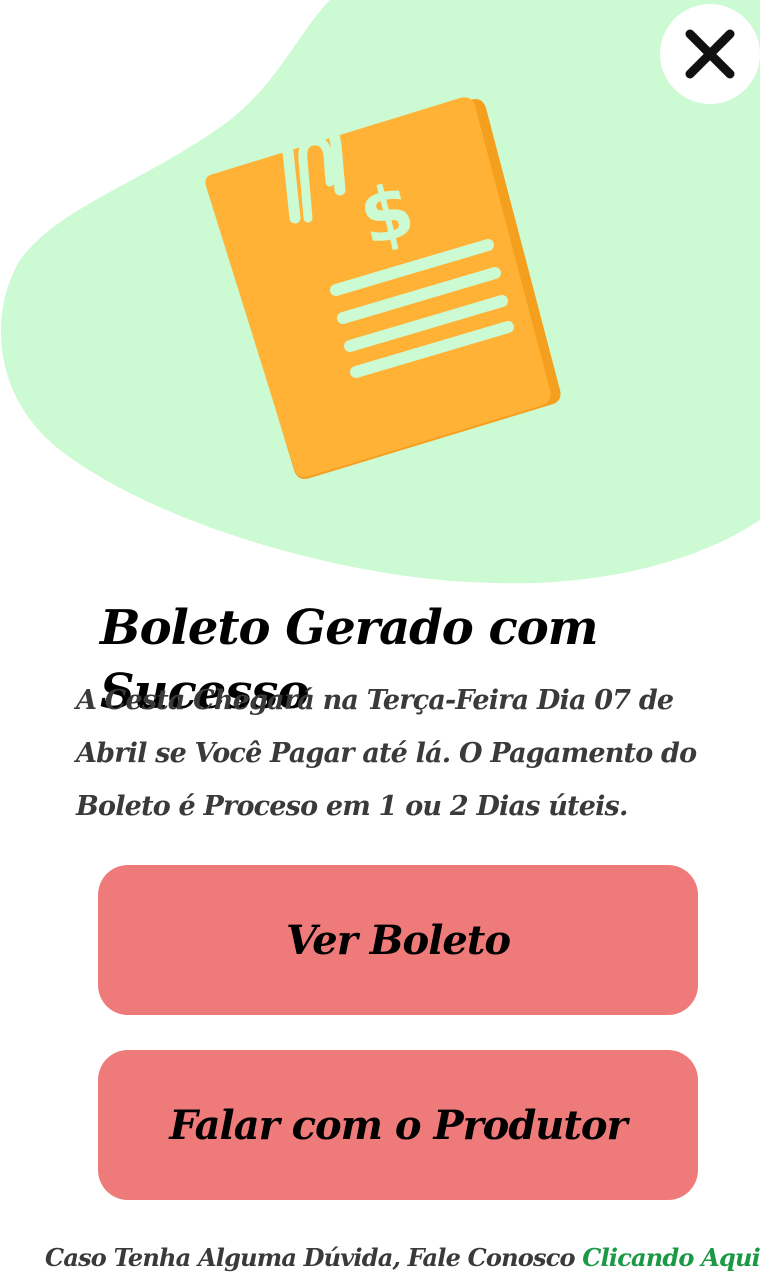  I want to click on close-icon, so click(710, 54).